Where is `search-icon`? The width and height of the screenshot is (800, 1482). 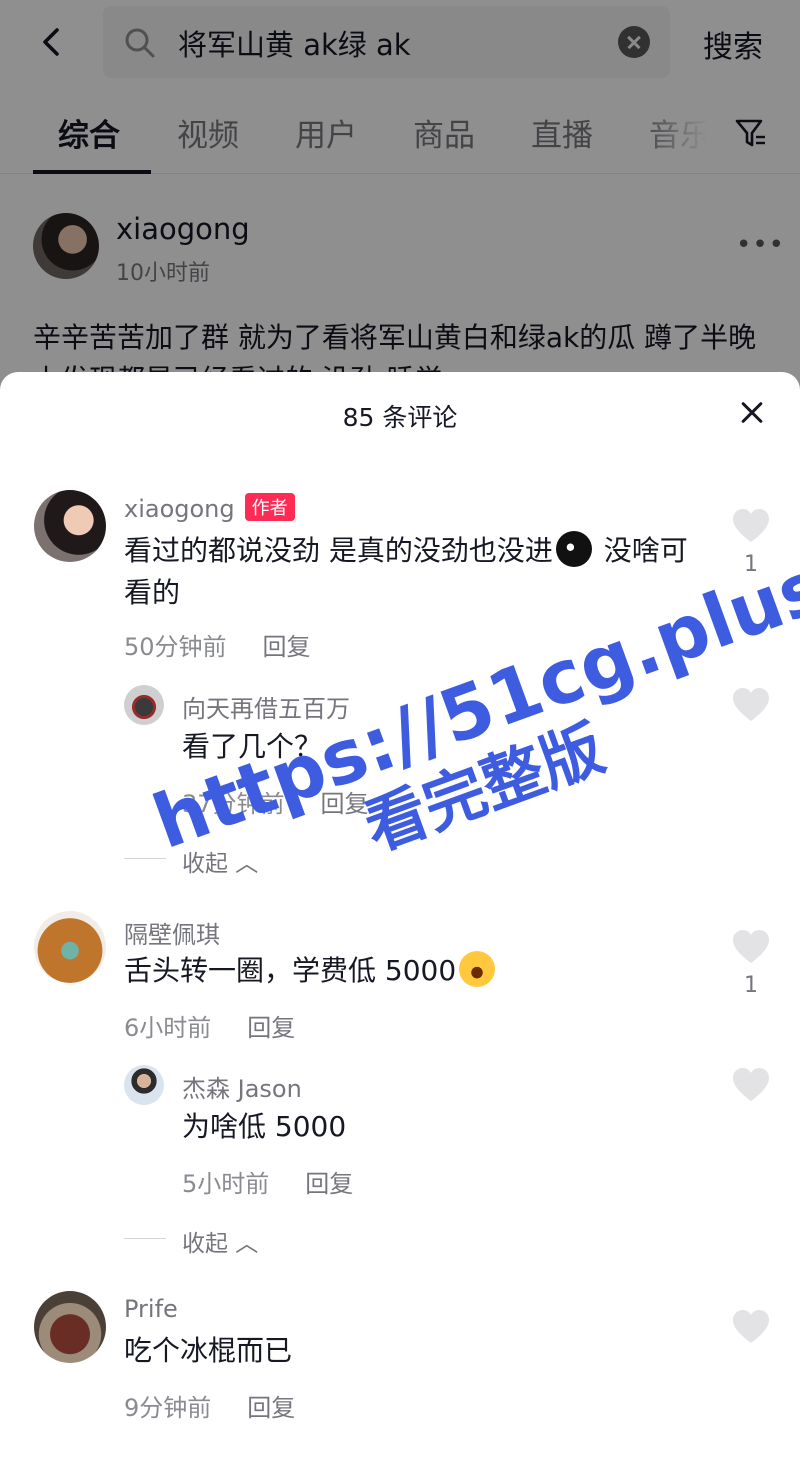
search-icon is located at coordinates (140, 43).